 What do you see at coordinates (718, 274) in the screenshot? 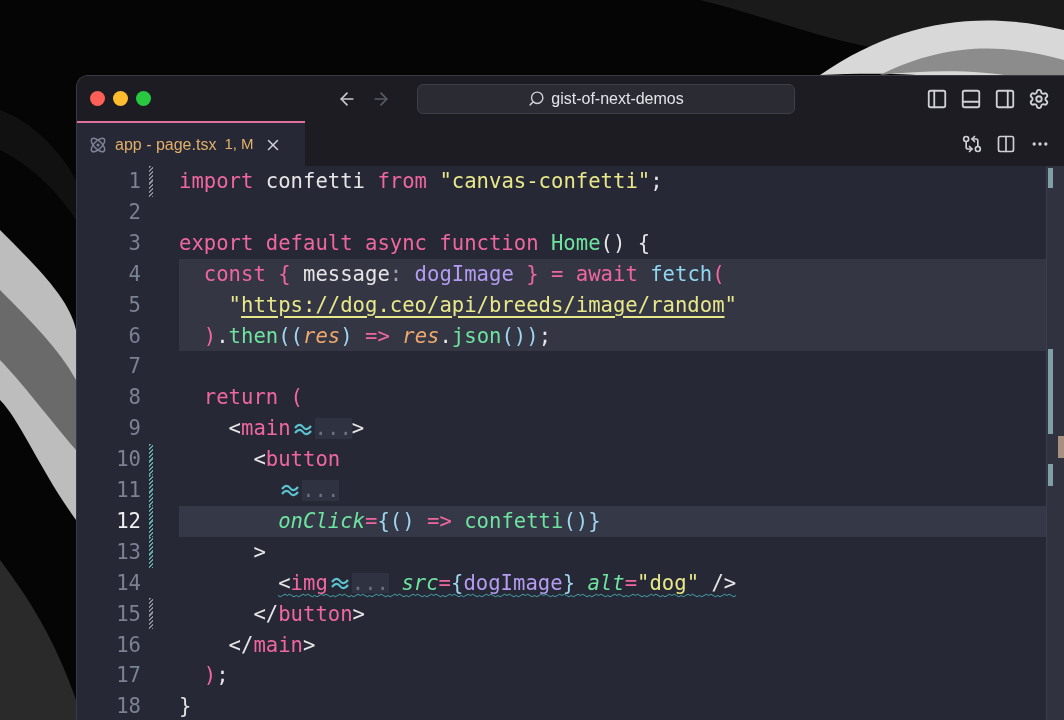
I see `code-token: (` at bounding box center [718, 274].